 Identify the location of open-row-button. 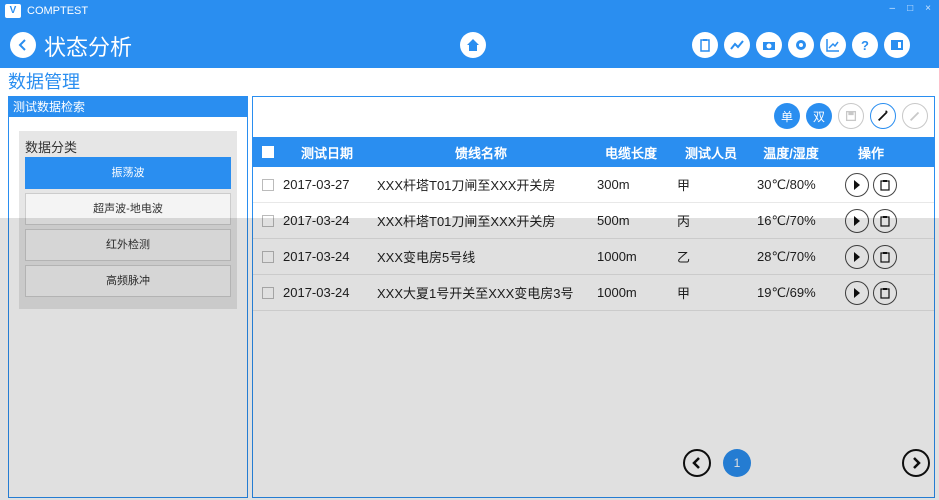
(857, 184).